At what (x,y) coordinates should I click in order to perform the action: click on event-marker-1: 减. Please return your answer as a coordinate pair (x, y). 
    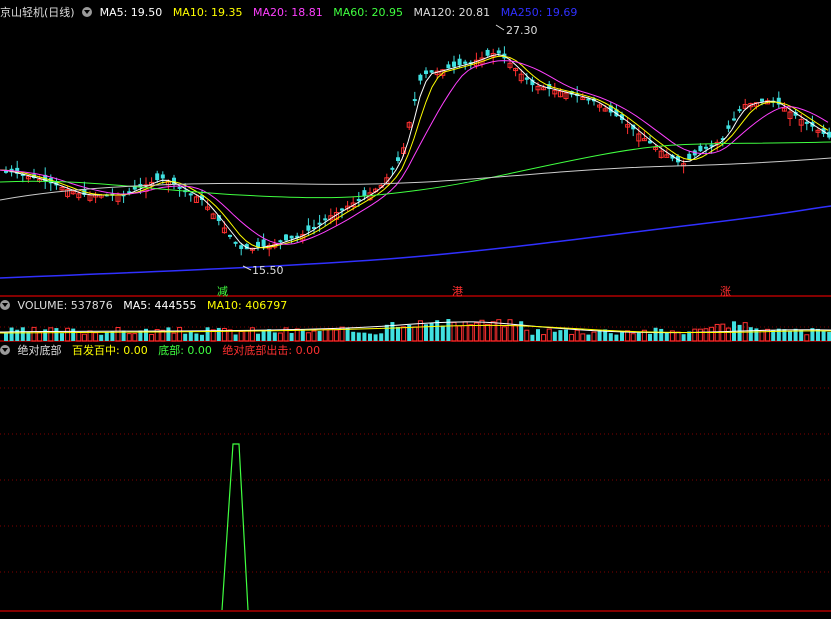
    Looking at the image, I should click on (222, 291).